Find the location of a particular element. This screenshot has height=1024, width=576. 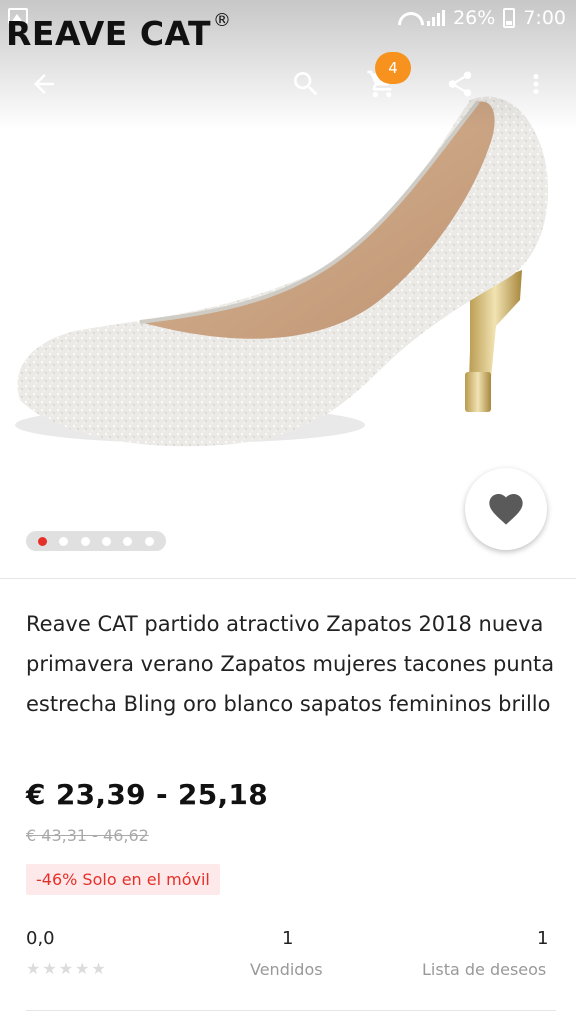

arrow-back-icon is located at coordinates (44, 84).